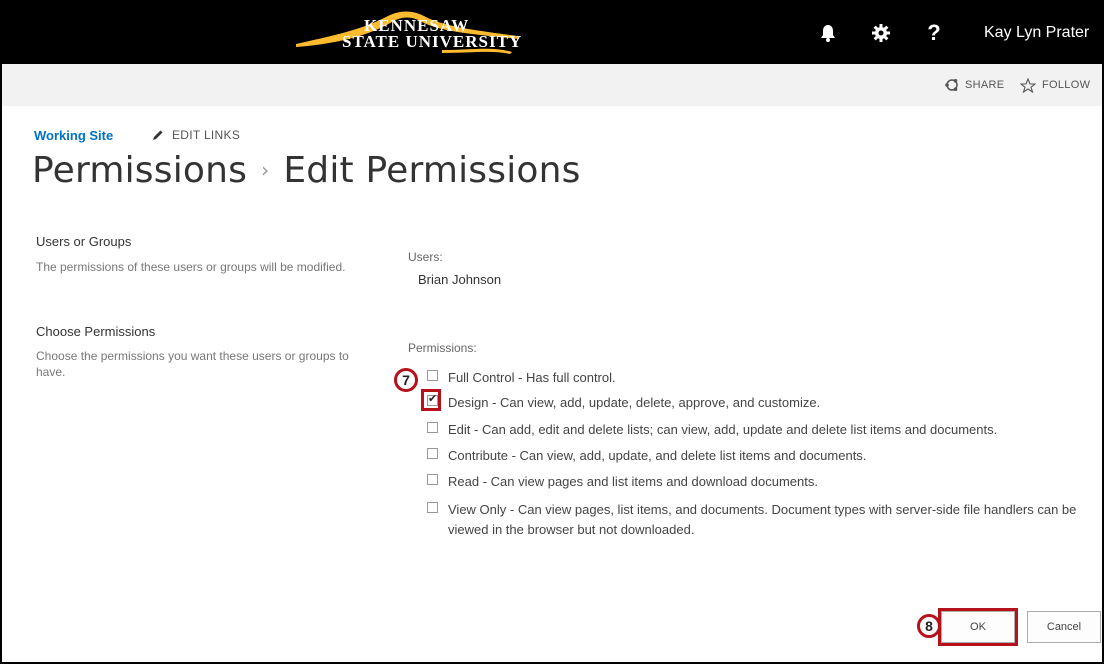 The width and height of the screenshot is (1104, 664). What do you see at coordinates (1064, 627) in the screenshot?
I see `cancel-button: Cancel` at bounding box center [1064, 627].